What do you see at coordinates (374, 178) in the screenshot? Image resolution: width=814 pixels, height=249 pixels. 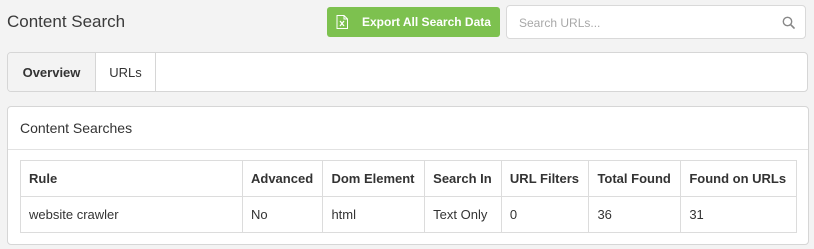 I see `column-header-dom-element: Dom Element` at bounding box center [374, 178].